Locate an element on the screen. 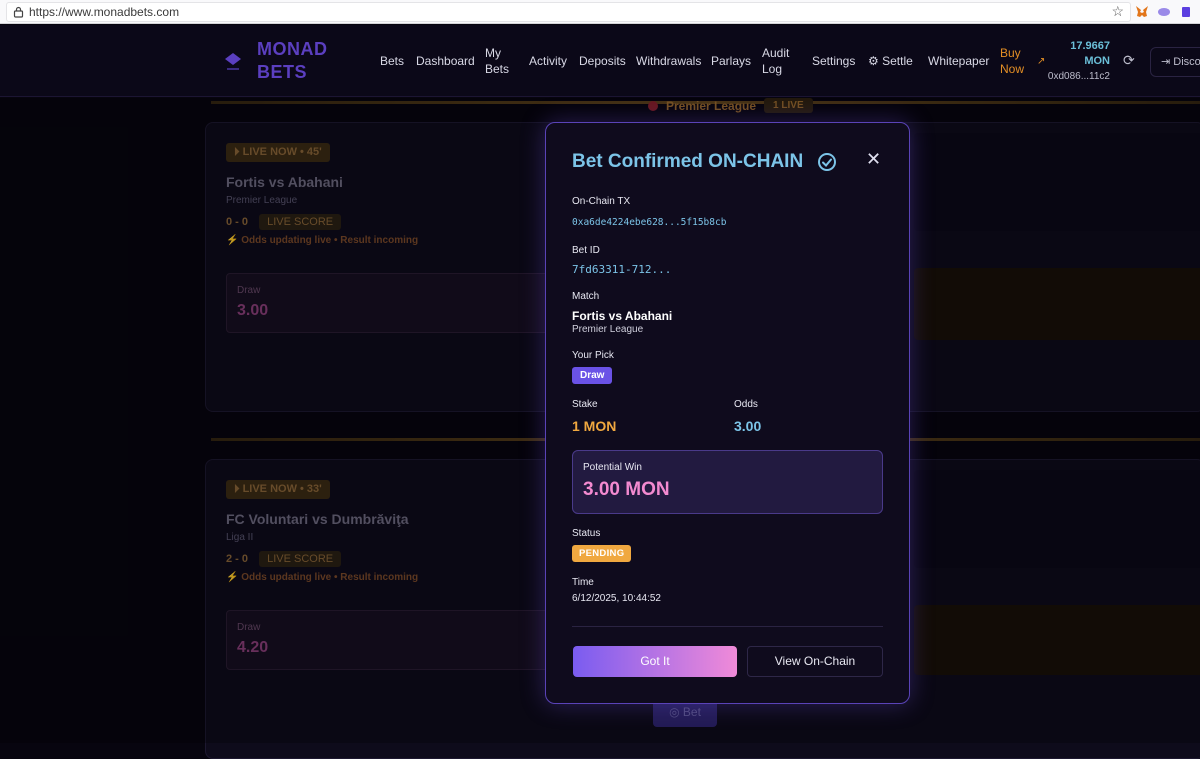  tx-hash: 0xa6de4224ebe628...5f15b8cb is located at coordinates (649, 222).